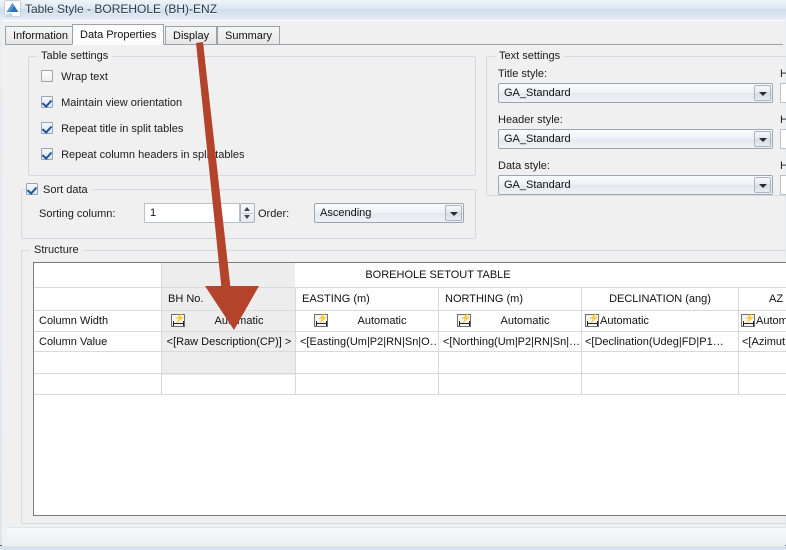  What do you see at coordinates (153, 155) in the screenshot?
I see `repeat-column-headers-label: Repeat column headers in split tables` at bounding box center [153, 155].